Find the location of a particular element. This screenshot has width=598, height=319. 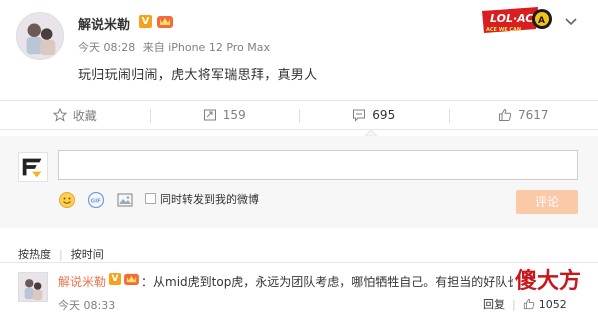

watermark: 傻大方 is located at coordinates (548, 279).